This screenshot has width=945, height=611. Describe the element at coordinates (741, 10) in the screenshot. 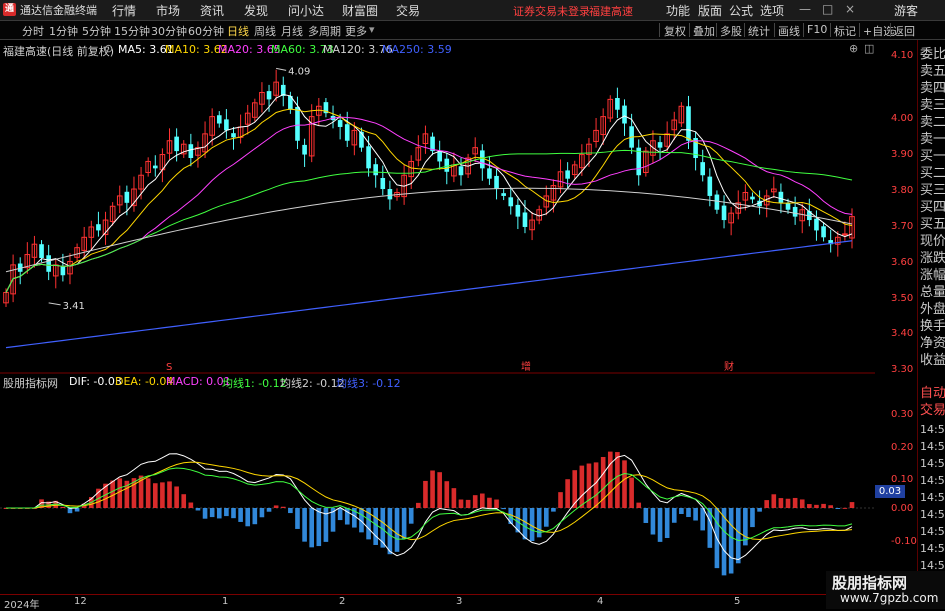

I see `menu-formula: 公式` at that location.